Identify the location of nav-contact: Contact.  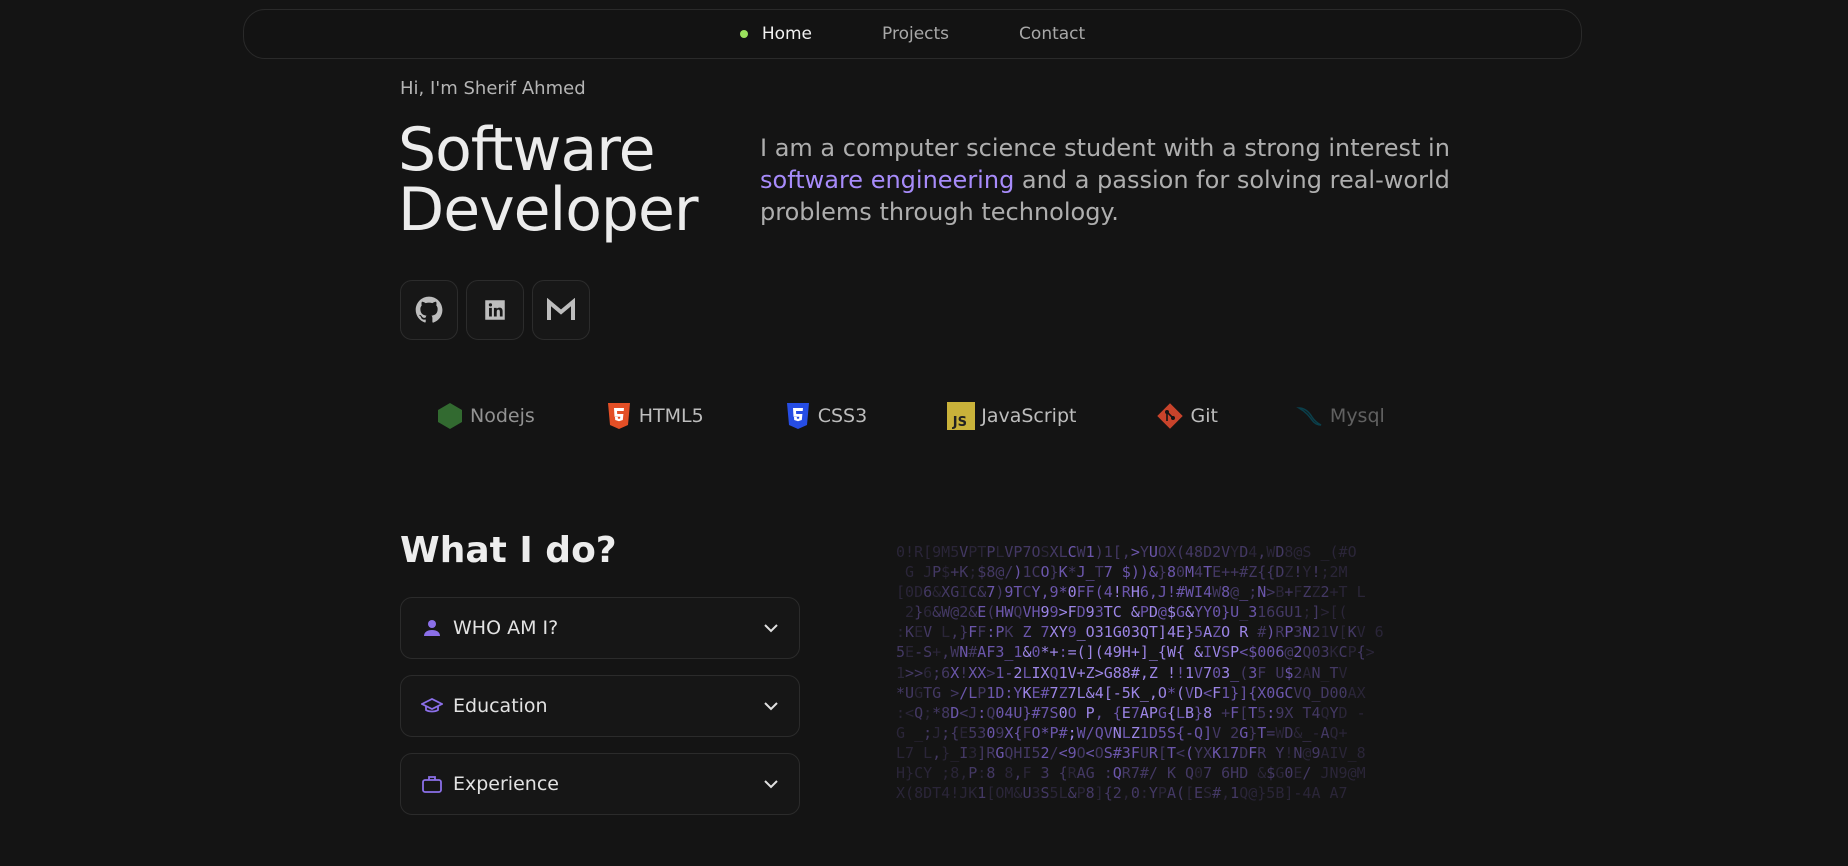
(1052, 34).